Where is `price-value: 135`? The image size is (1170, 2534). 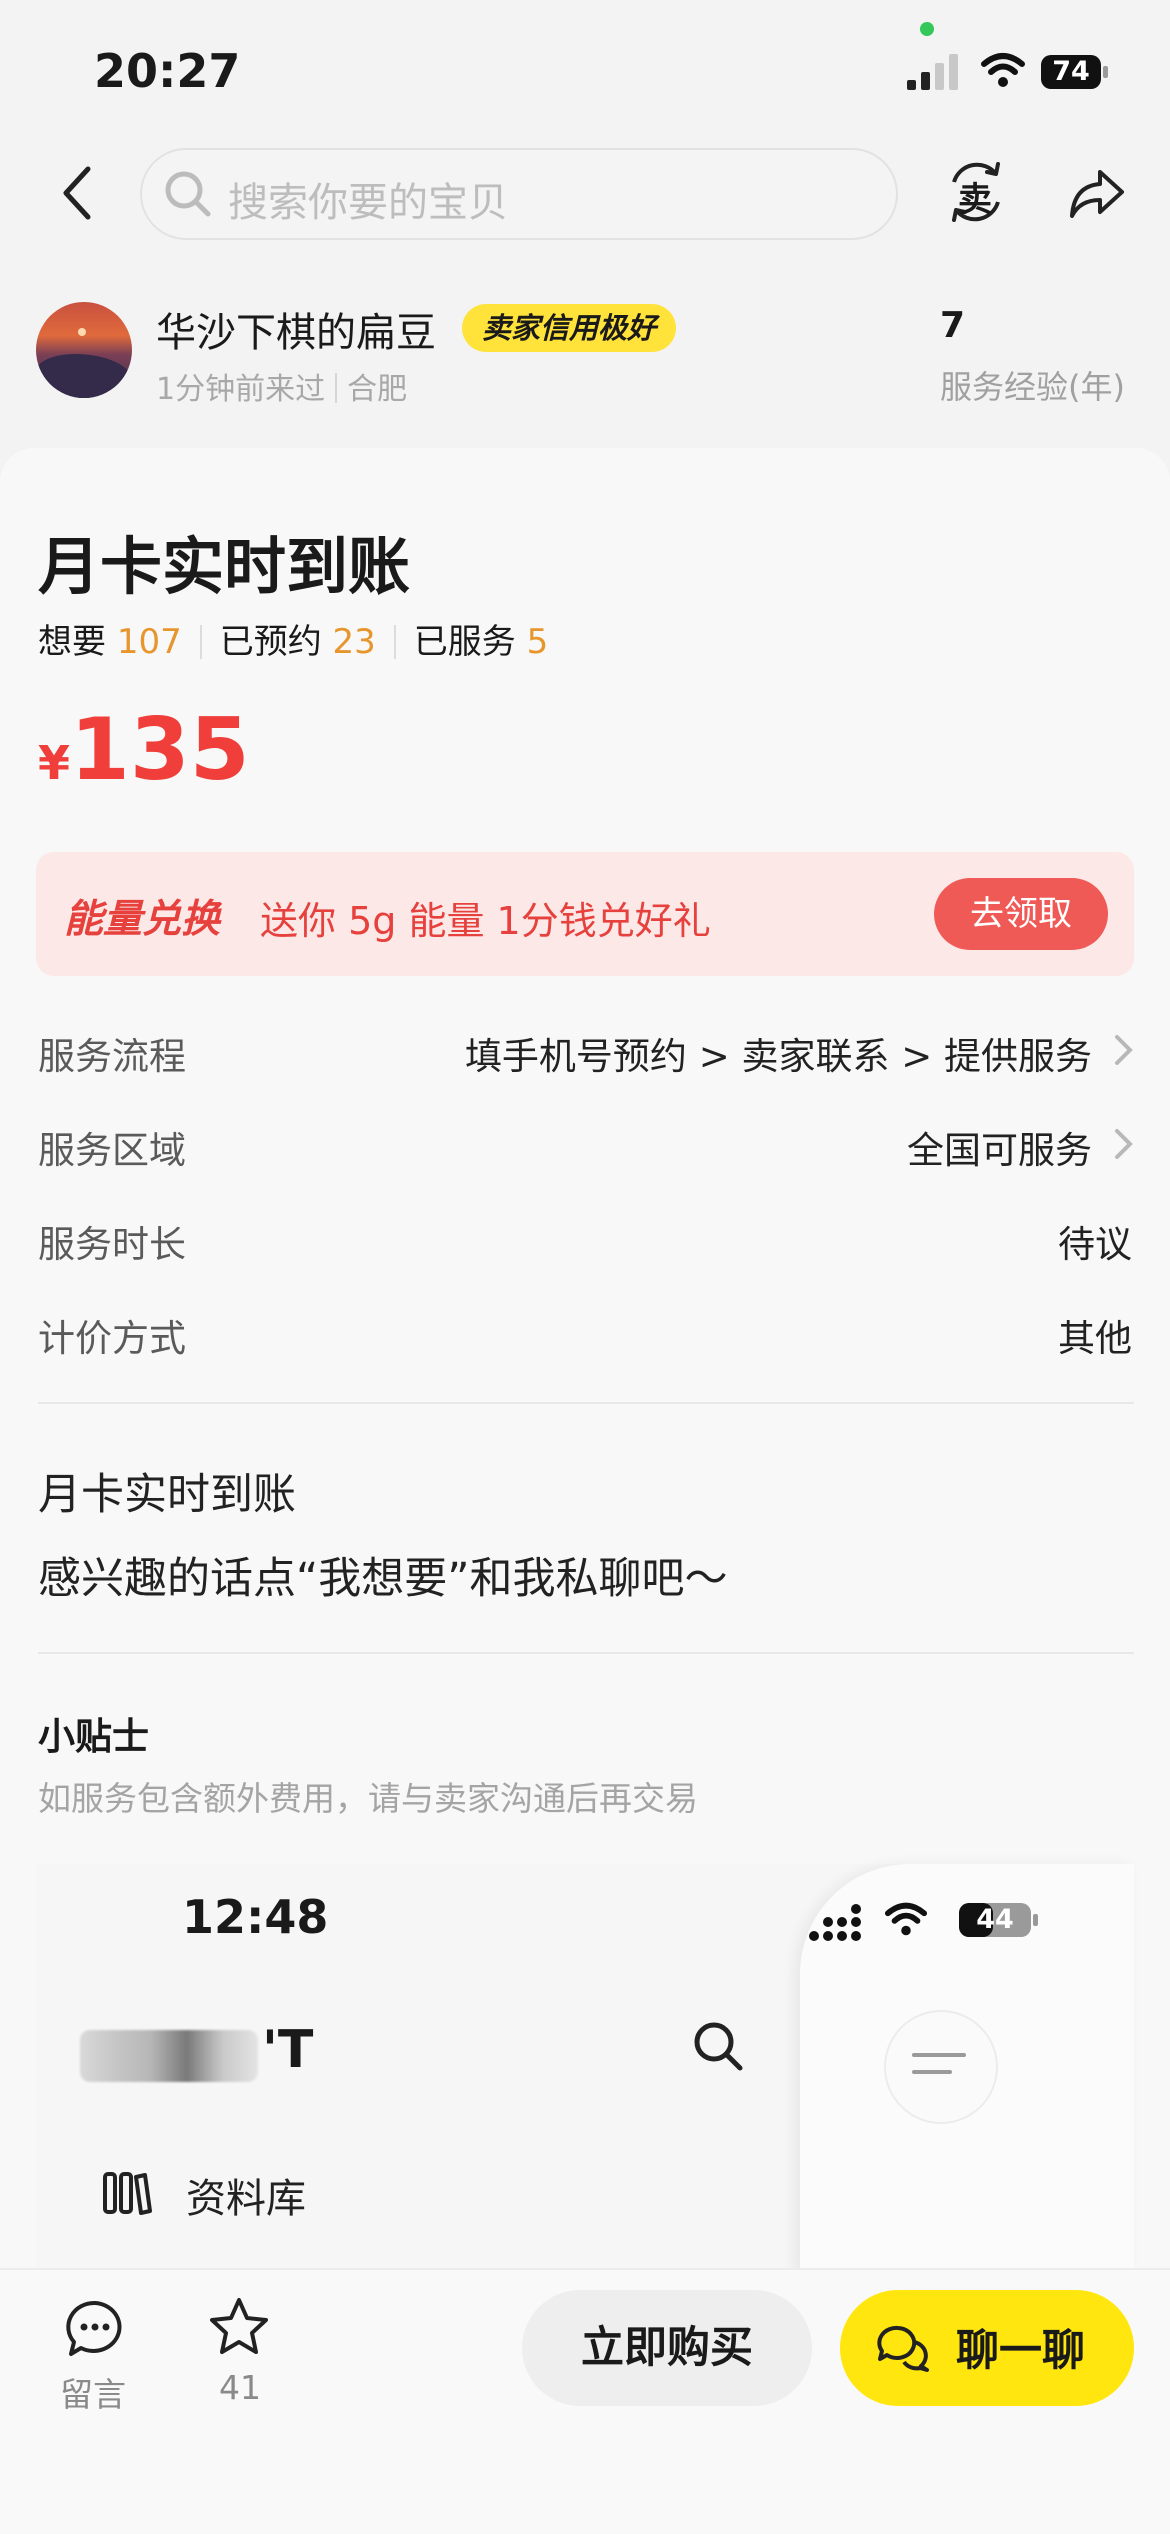 price-value: 135 is located at coordinates (160, 750).